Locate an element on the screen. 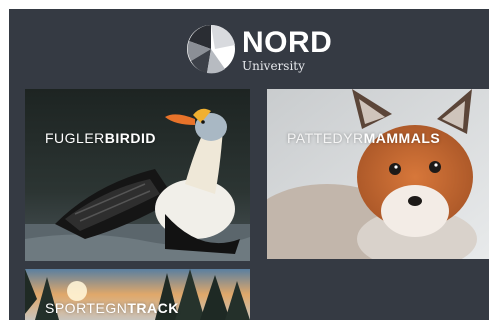  tile-mammals-label-local: PATTEDYR is located at coordinates (325, 138).